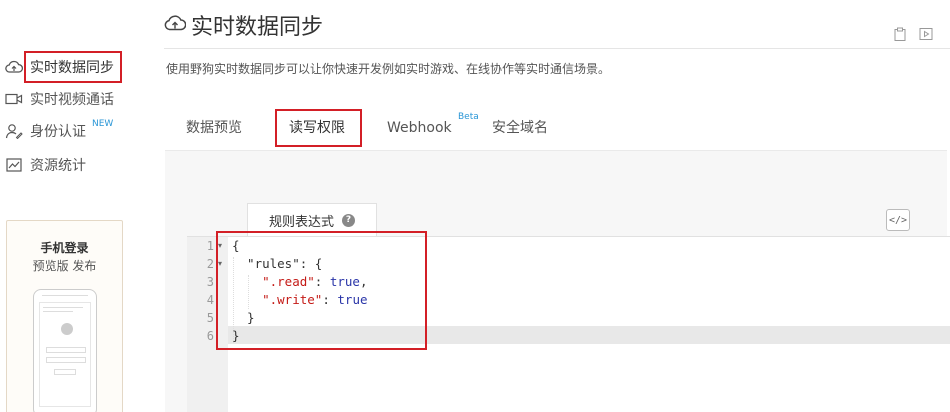 This screenshot has width=950, height=412. I want to click on page-description: 使用野狗实时数据同步可以让你快速开发例如实时游戏、在线协作等实时通信场景。, so click(388, 69).